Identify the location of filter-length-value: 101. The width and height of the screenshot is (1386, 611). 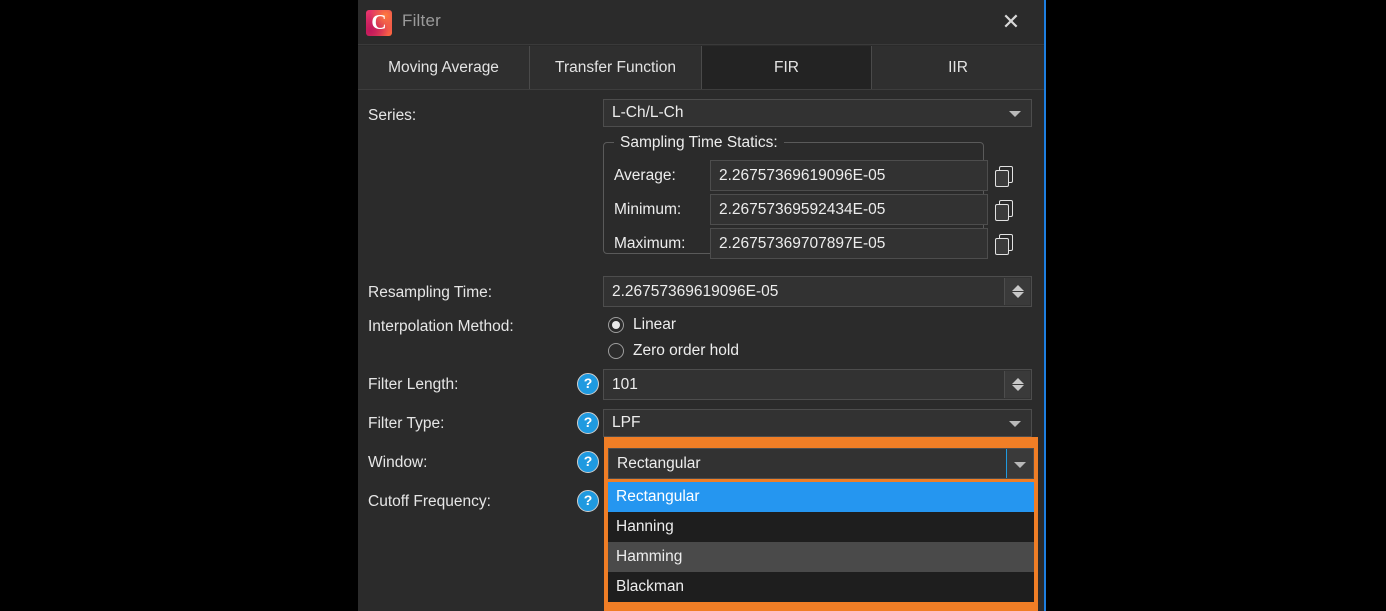
(625, 384).